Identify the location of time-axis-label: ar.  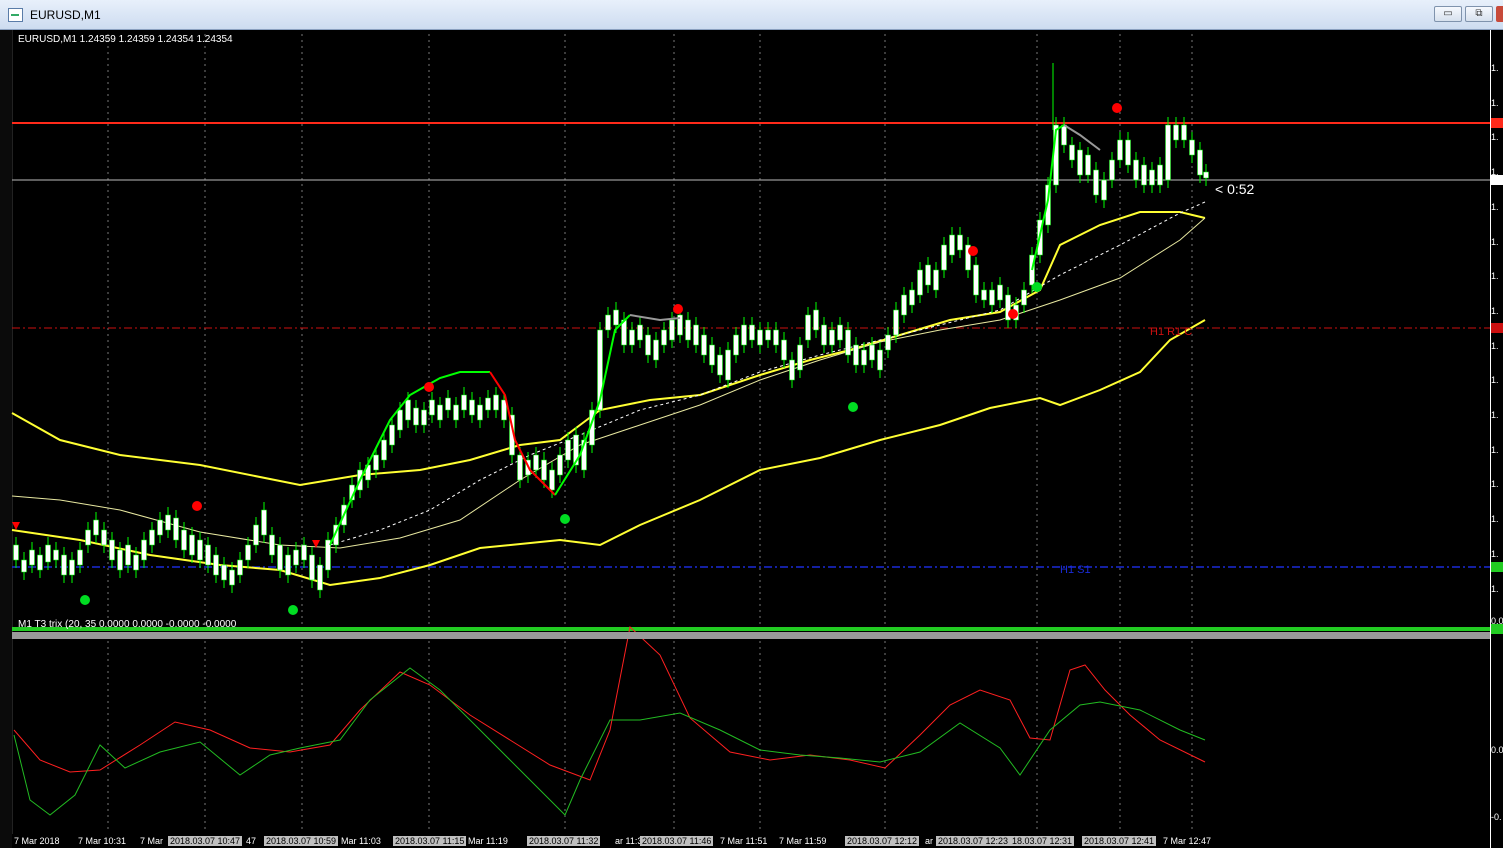
(929, 841).